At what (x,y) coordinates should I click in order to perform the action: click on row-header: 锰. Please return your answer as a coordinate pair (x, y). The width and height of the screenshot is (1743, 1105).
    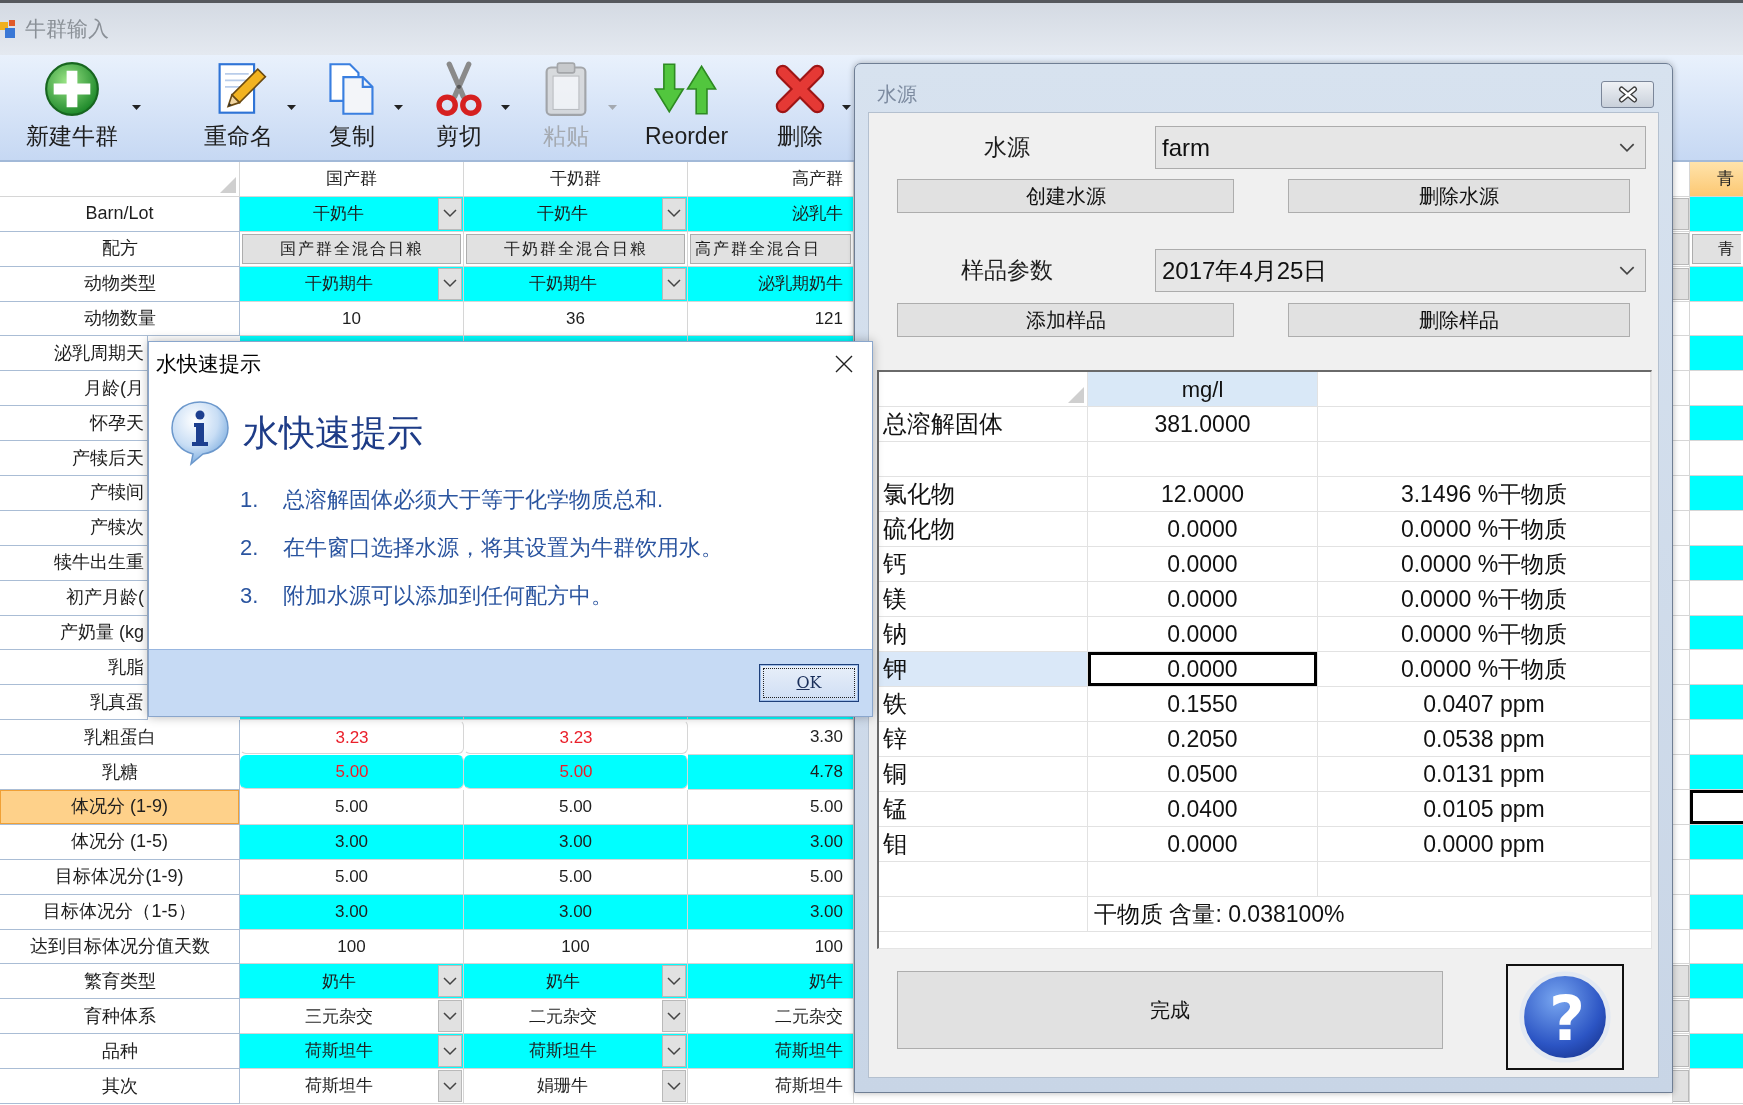
    Looking at the image, I should click on (983, 809).